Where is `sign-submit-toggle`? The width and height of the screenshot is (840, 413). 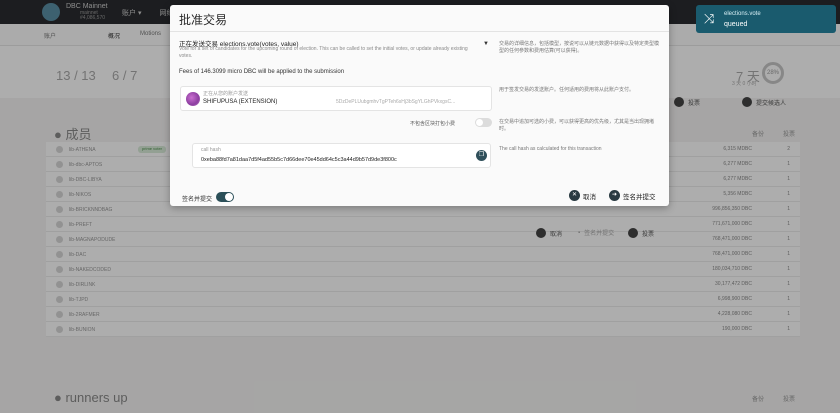
sign-submit-toggle is located at coordinates (225, 197).